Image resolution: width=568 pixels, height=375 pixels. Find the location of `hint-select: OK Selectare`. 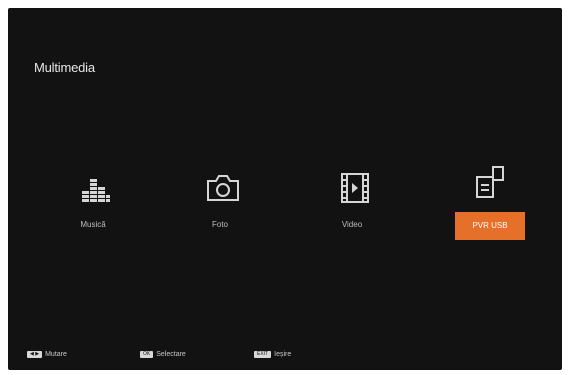

hint-select: OK Selectare is located at coordinates (163, 354).